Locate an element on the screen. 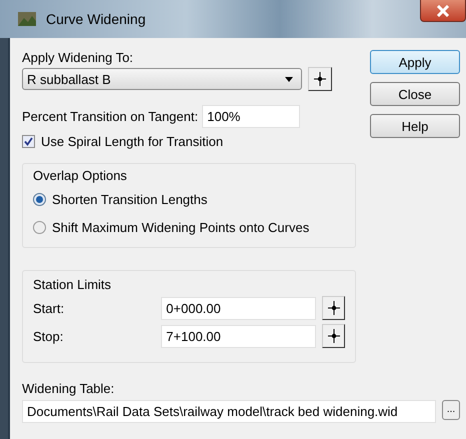  dialog-button: Apply is located at coordinates (415, 62).